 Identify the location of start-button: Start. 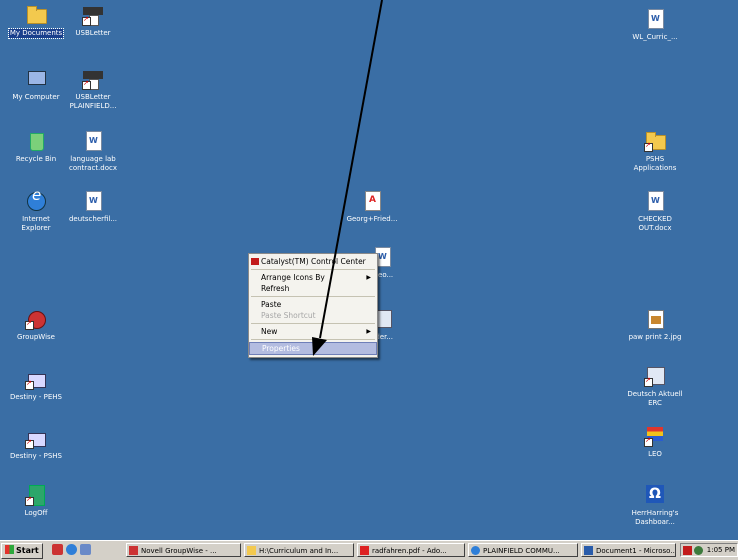
(22, 551).